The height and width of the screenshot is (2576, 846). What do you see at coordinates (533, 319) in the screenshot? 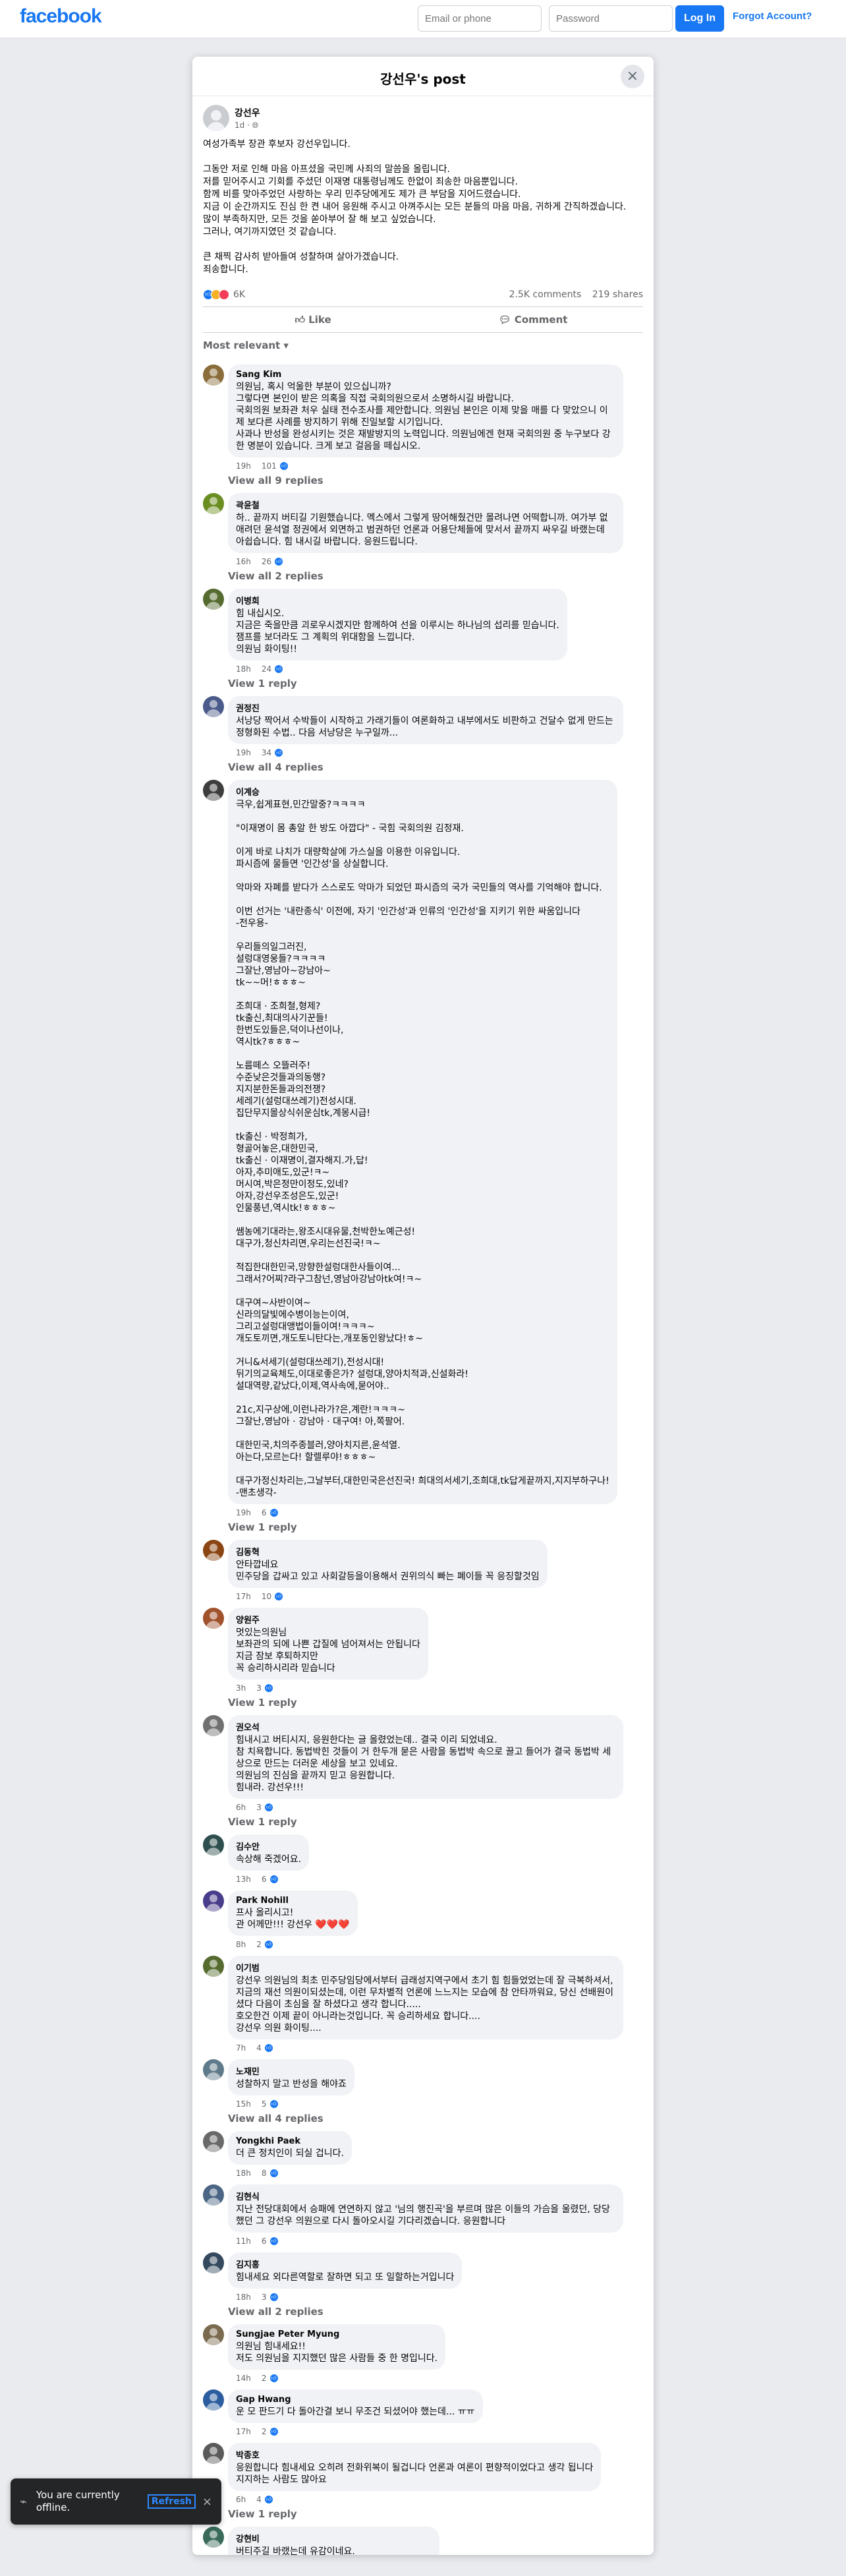
I see `comment-button: 💬︎ Comment` at bounding box center [533, 319].